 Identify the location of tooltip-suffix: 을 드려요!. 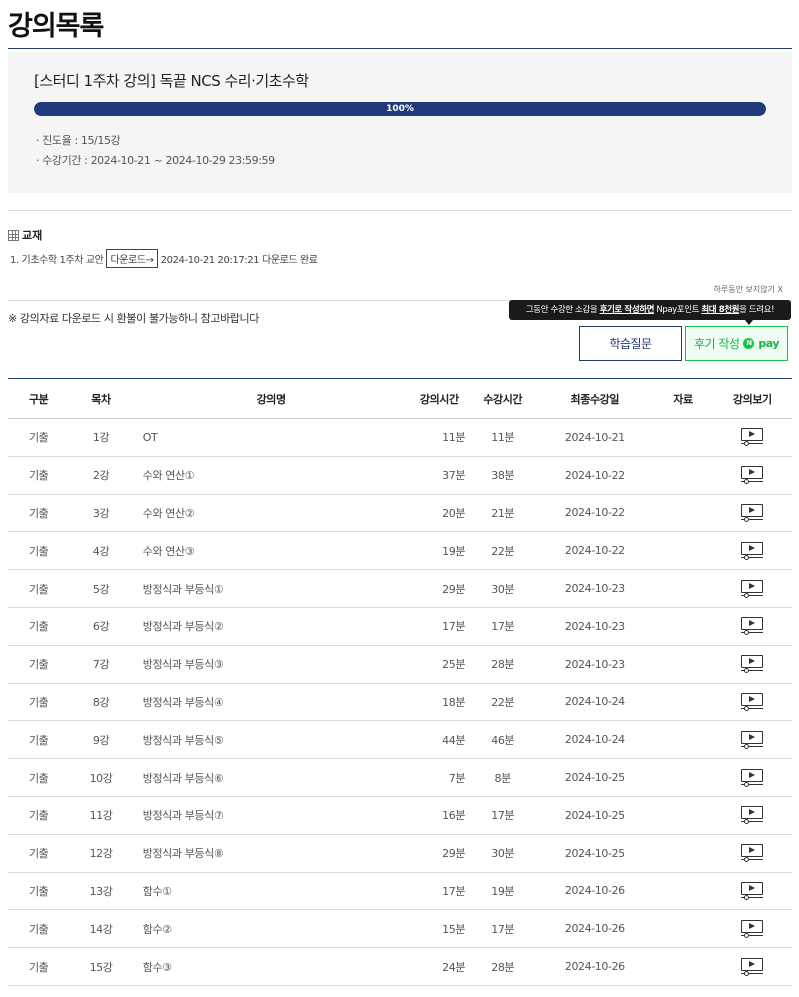
(757, 310).